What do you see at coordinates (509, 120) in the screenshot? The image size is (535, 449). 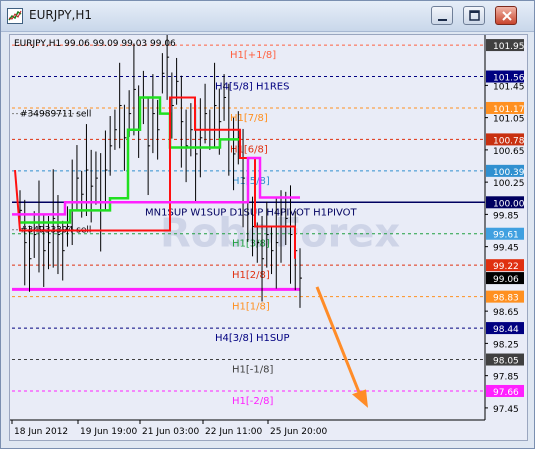 I see `y-tick-label: 101.05` at bounding box center [509, 120].